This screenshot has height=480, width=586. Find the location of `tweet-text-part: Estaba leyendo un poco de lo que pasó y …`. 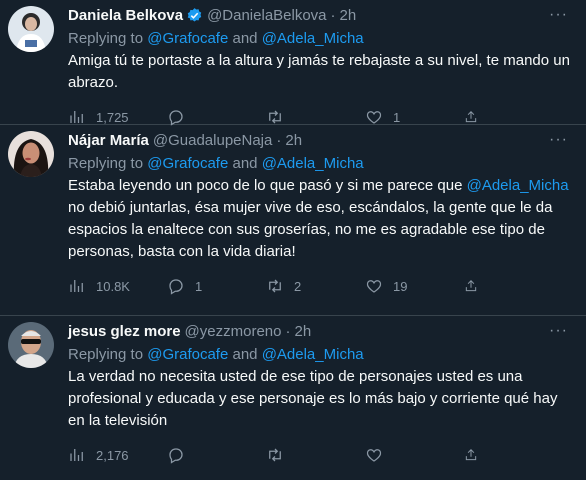

tweet-text-part: Estaba leyendo un poco de lo que pasó y … is located at coordinates (267, 185).